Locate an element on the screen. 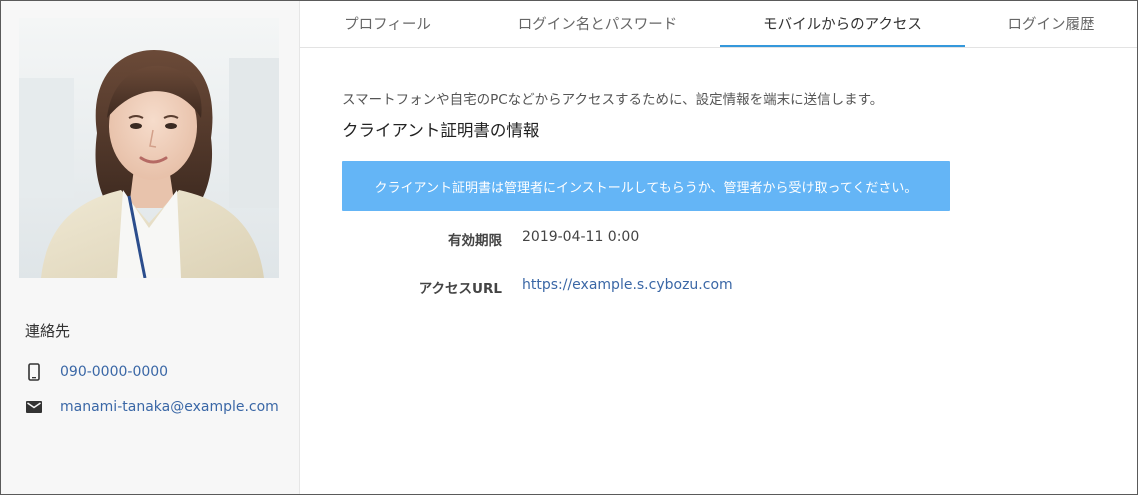 The width and height of the screenshot is (1138, 495). expiry-label: 有効期限 is located at coordinates (475, 241).